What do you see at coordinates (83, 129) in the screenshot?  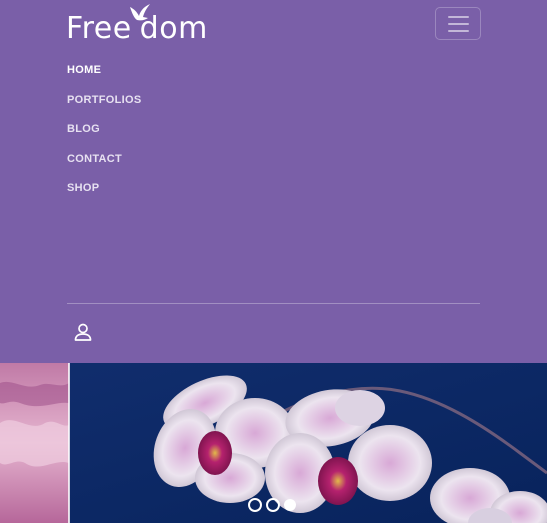 I see `nav-item-blog: BLOG` at bounding box center [83, 129].